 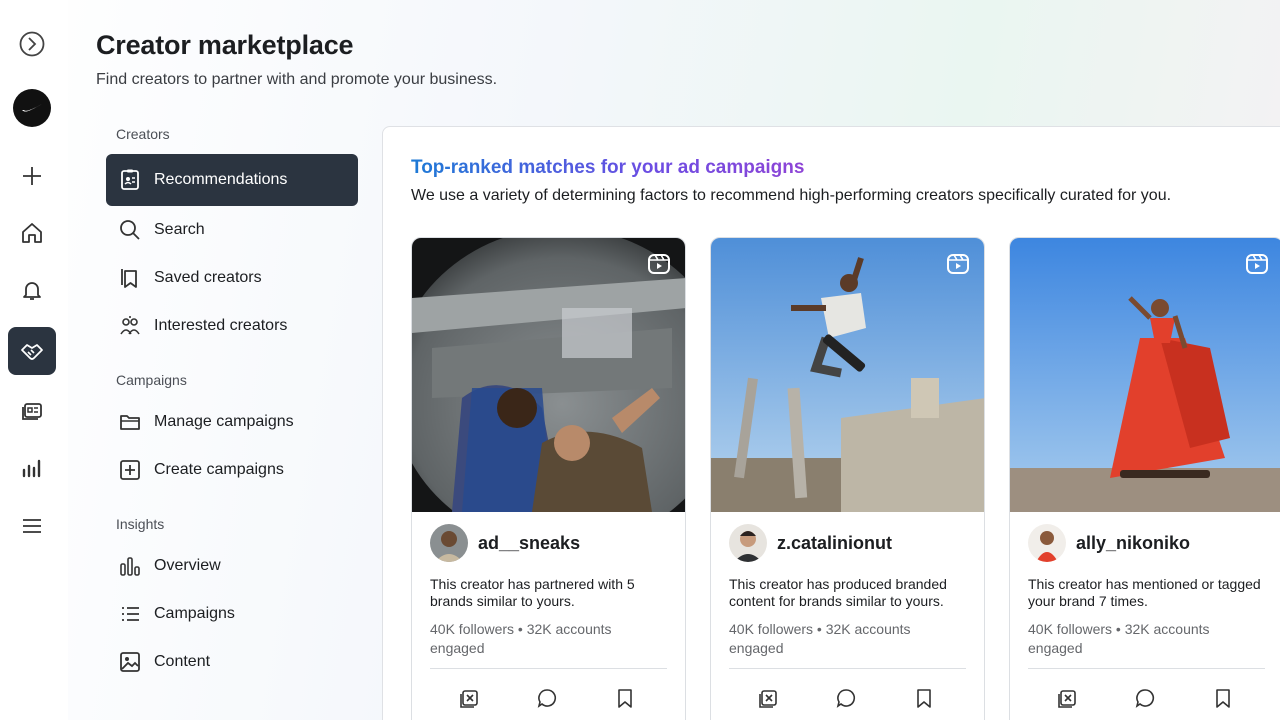 What do you see at coordinates (32, 351) in the screenshot?
I see `handshake-icon` at bounding box center [32, 351].